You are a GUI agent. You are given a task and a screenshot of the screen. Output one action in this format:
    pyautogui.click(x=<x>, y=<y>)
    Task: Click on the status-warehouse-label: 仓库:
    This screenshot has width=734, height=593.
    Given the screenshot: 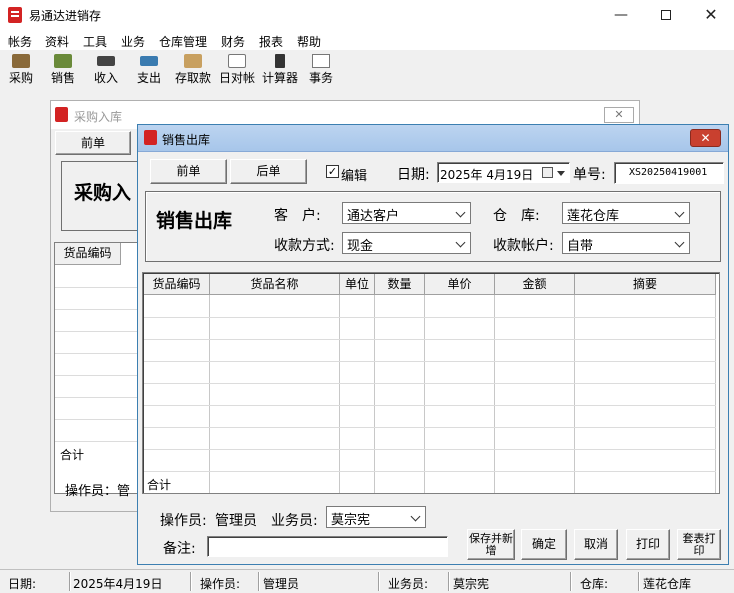 What is the action you would take?
    pyautogui.click(x=594, y=584)
    